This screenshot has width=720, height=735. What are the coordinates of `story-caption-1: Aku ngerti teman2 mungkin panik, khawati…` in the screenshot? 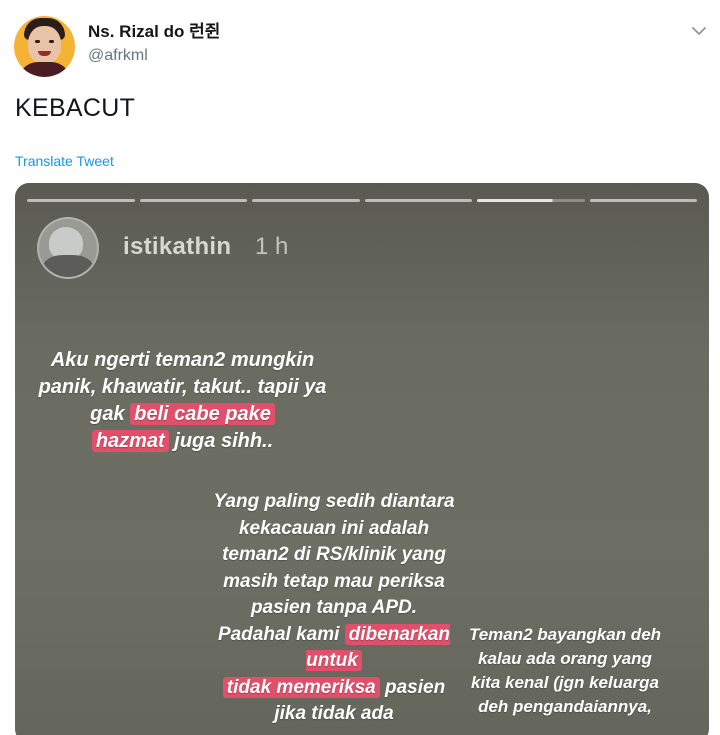 It's located at (182, 401).